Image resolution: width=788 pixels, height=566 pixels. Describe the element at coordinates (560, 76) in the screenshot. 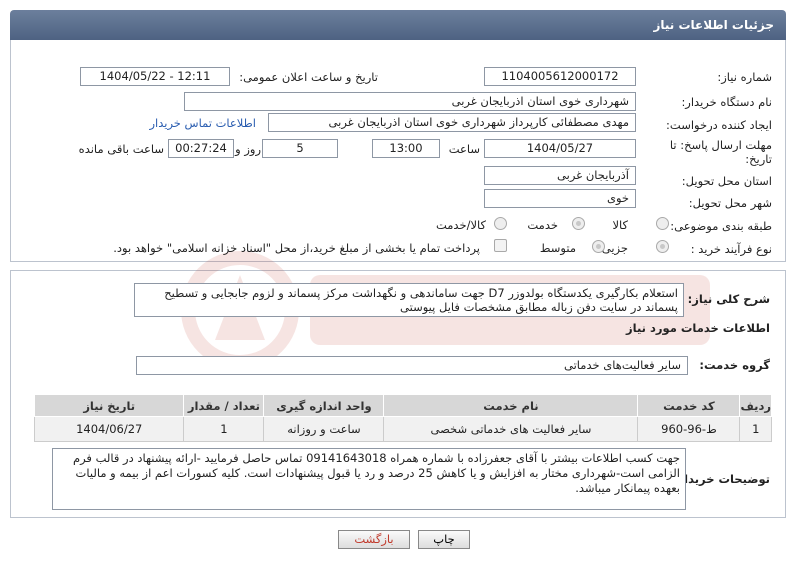

I see `need-number-field: 1104005612000172` at that location.